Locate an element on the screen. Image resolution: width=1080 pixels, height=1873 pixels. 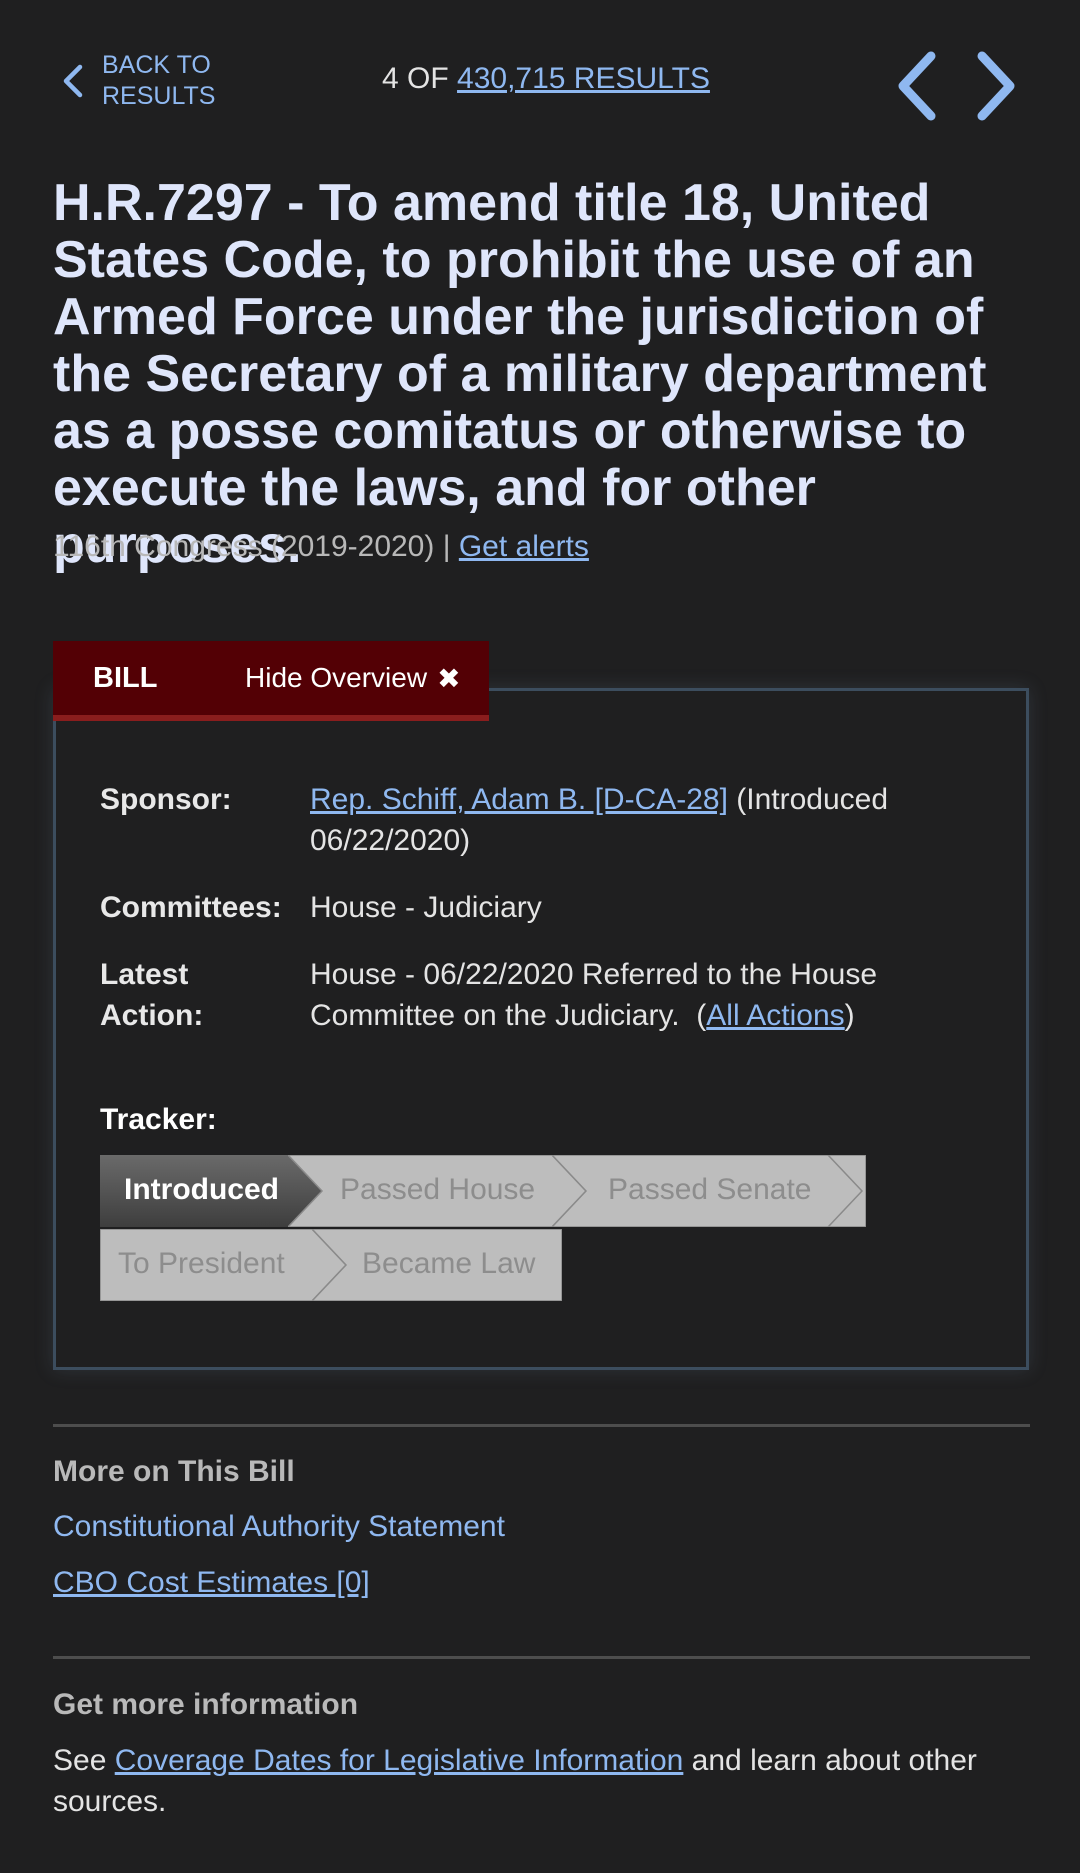
previous-result-button is located at coordinates (917, 88).